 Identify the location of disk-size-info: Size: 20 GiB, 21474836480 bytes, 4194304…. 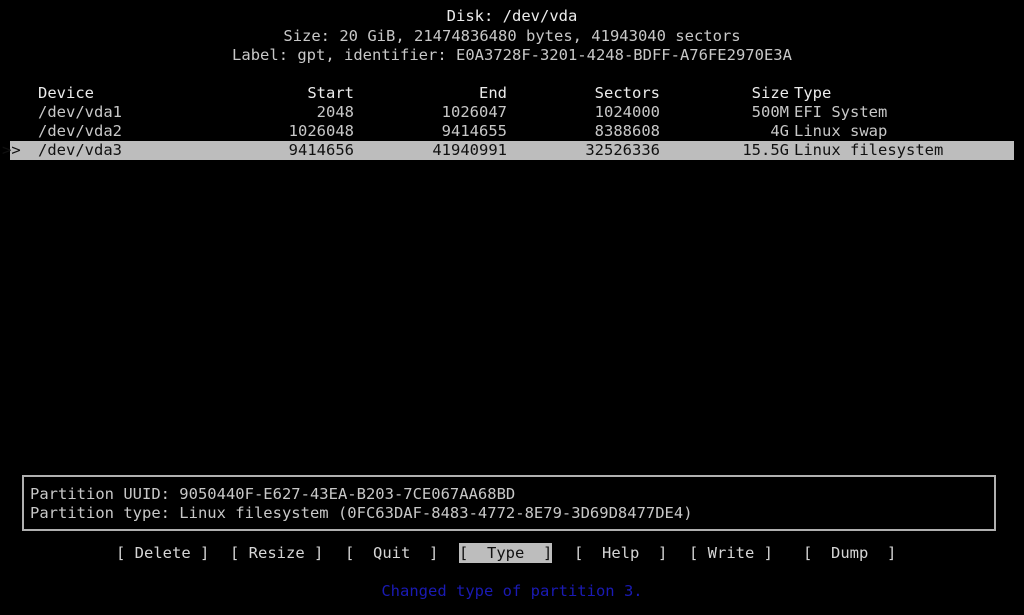
(512, 36).